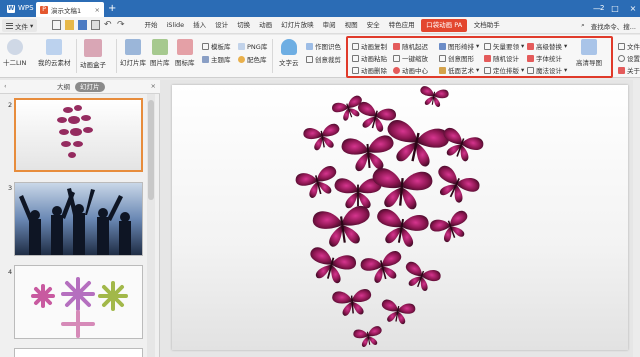 The image size is (640, 357). I want to click on creative-crop-label: 创意裁剪, so click(328, 60).